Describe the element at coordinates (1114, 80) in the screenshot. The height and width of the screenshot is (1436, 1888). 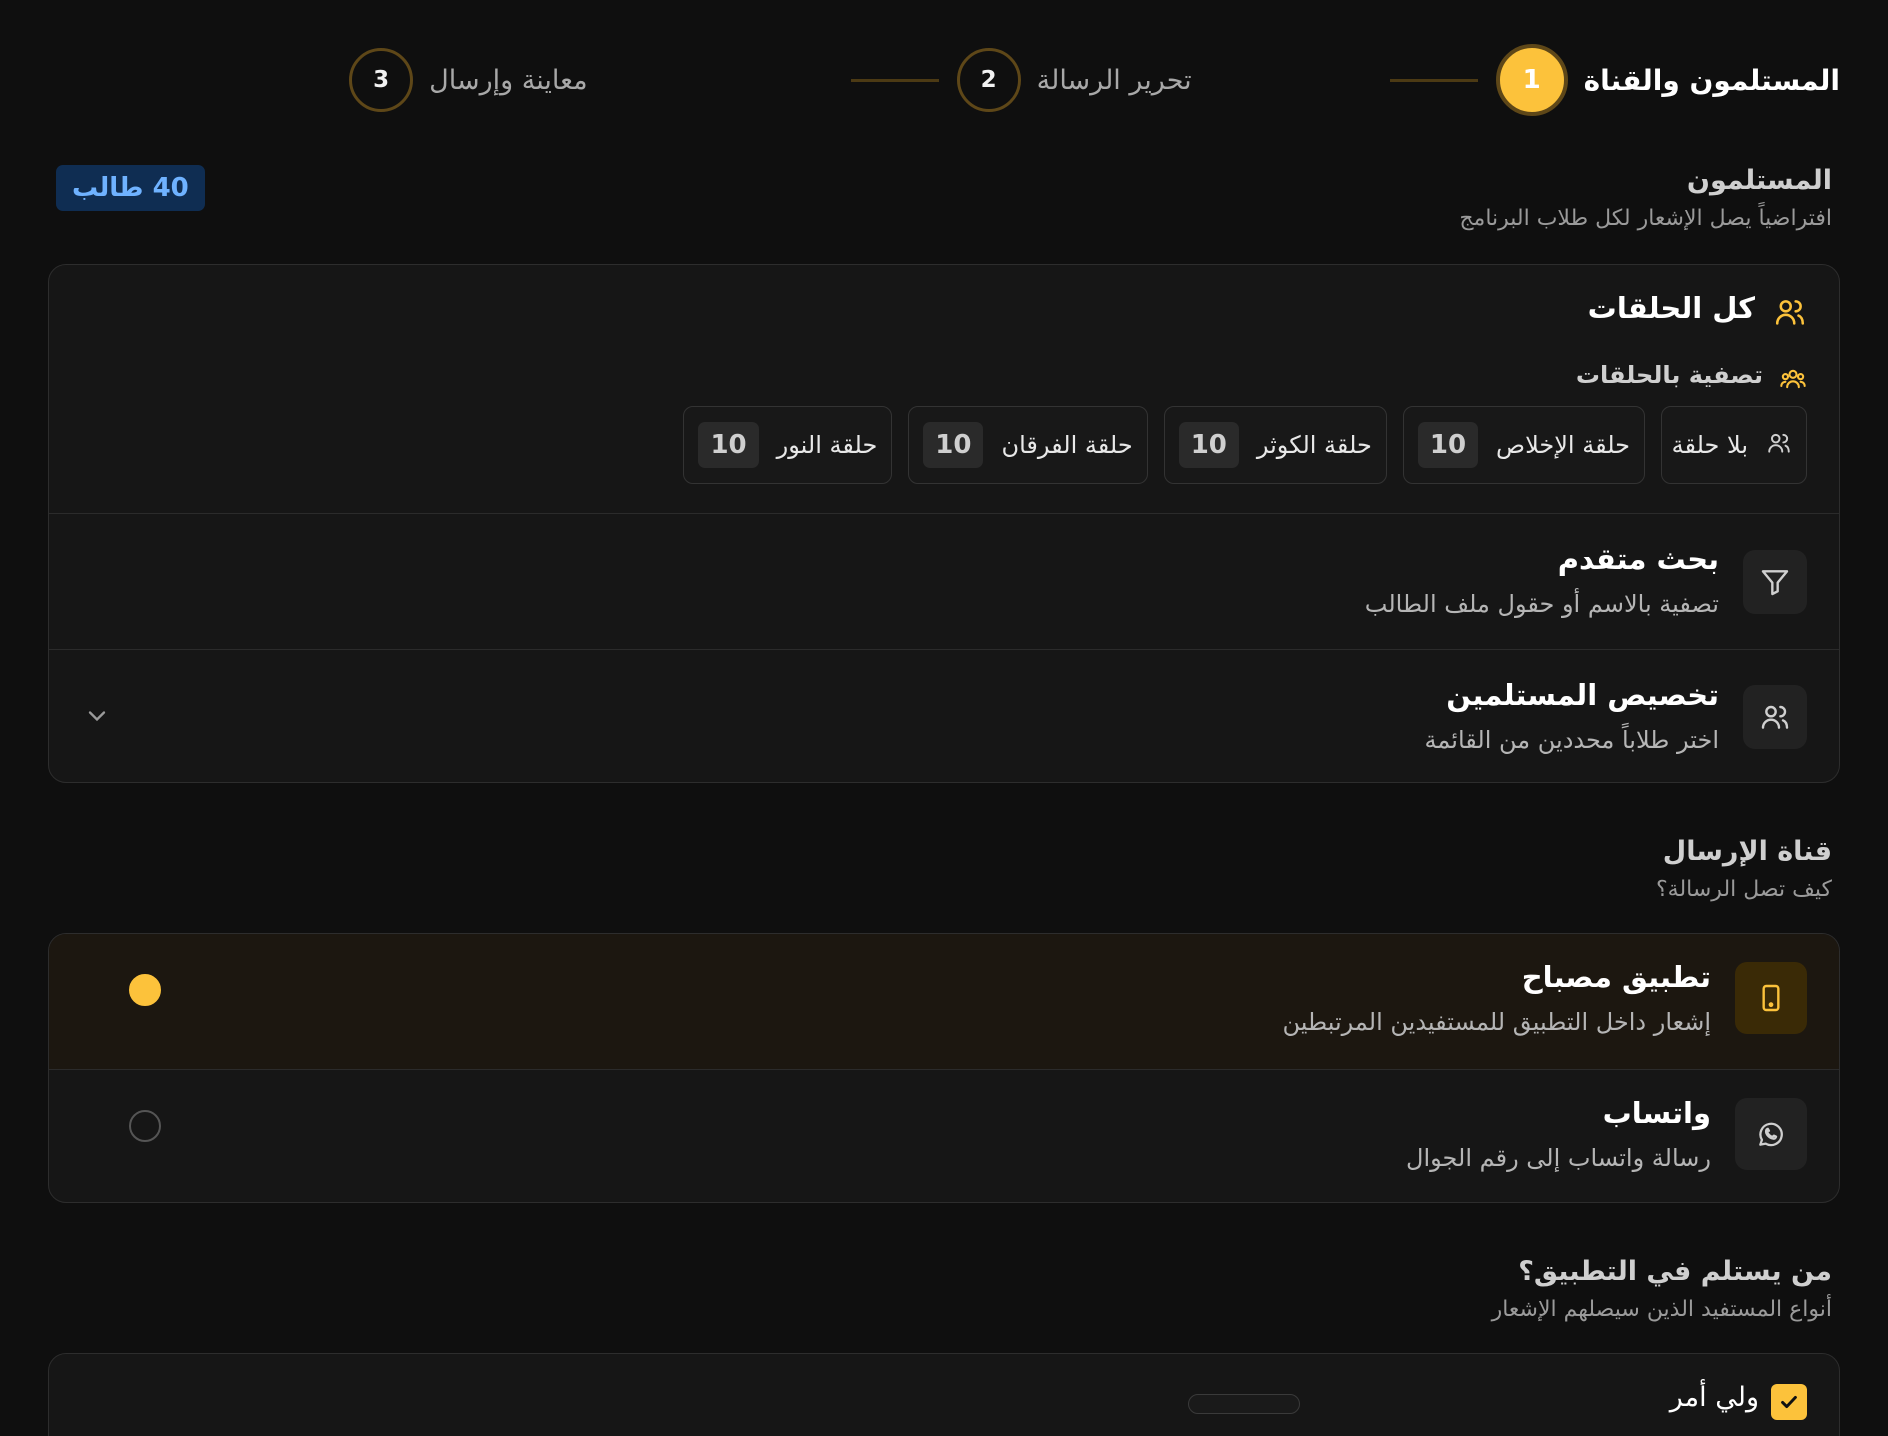
I see `step-2-label: تحرير الرسالة` at that location.